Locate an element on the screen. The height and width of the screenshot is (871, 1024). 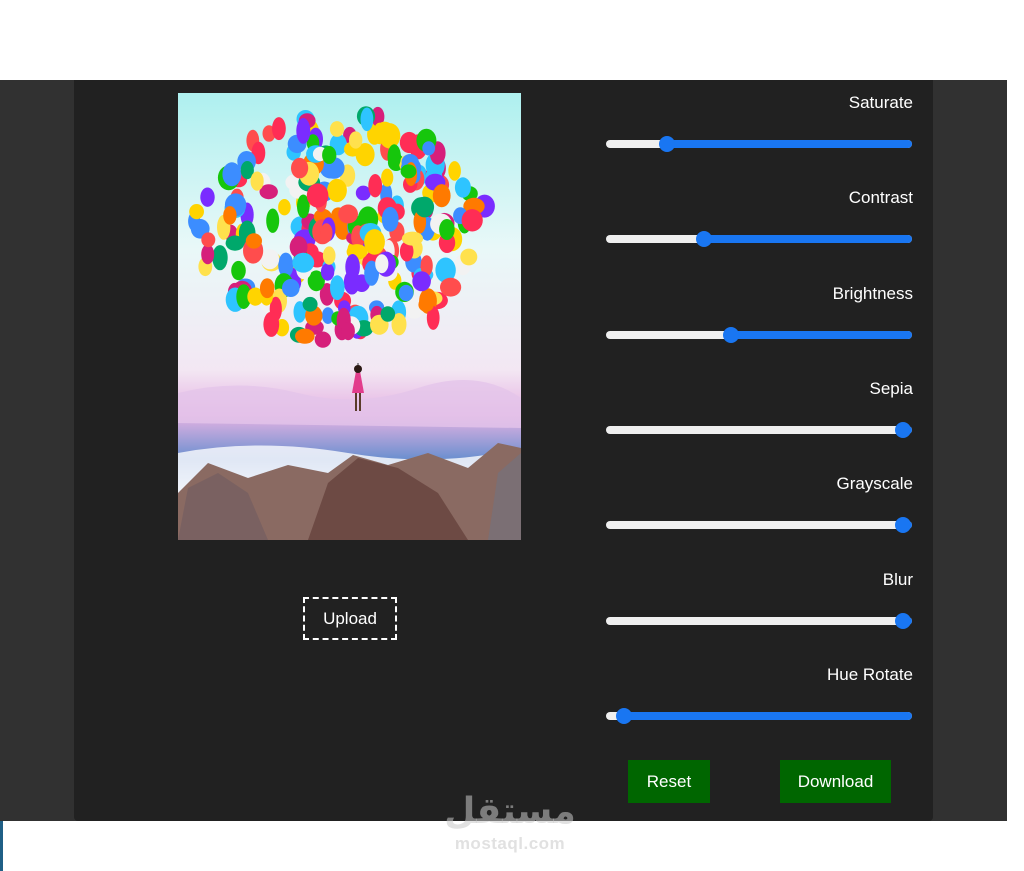
filter-hue-rotate-slider-fill is located at coordinates (768, 715).